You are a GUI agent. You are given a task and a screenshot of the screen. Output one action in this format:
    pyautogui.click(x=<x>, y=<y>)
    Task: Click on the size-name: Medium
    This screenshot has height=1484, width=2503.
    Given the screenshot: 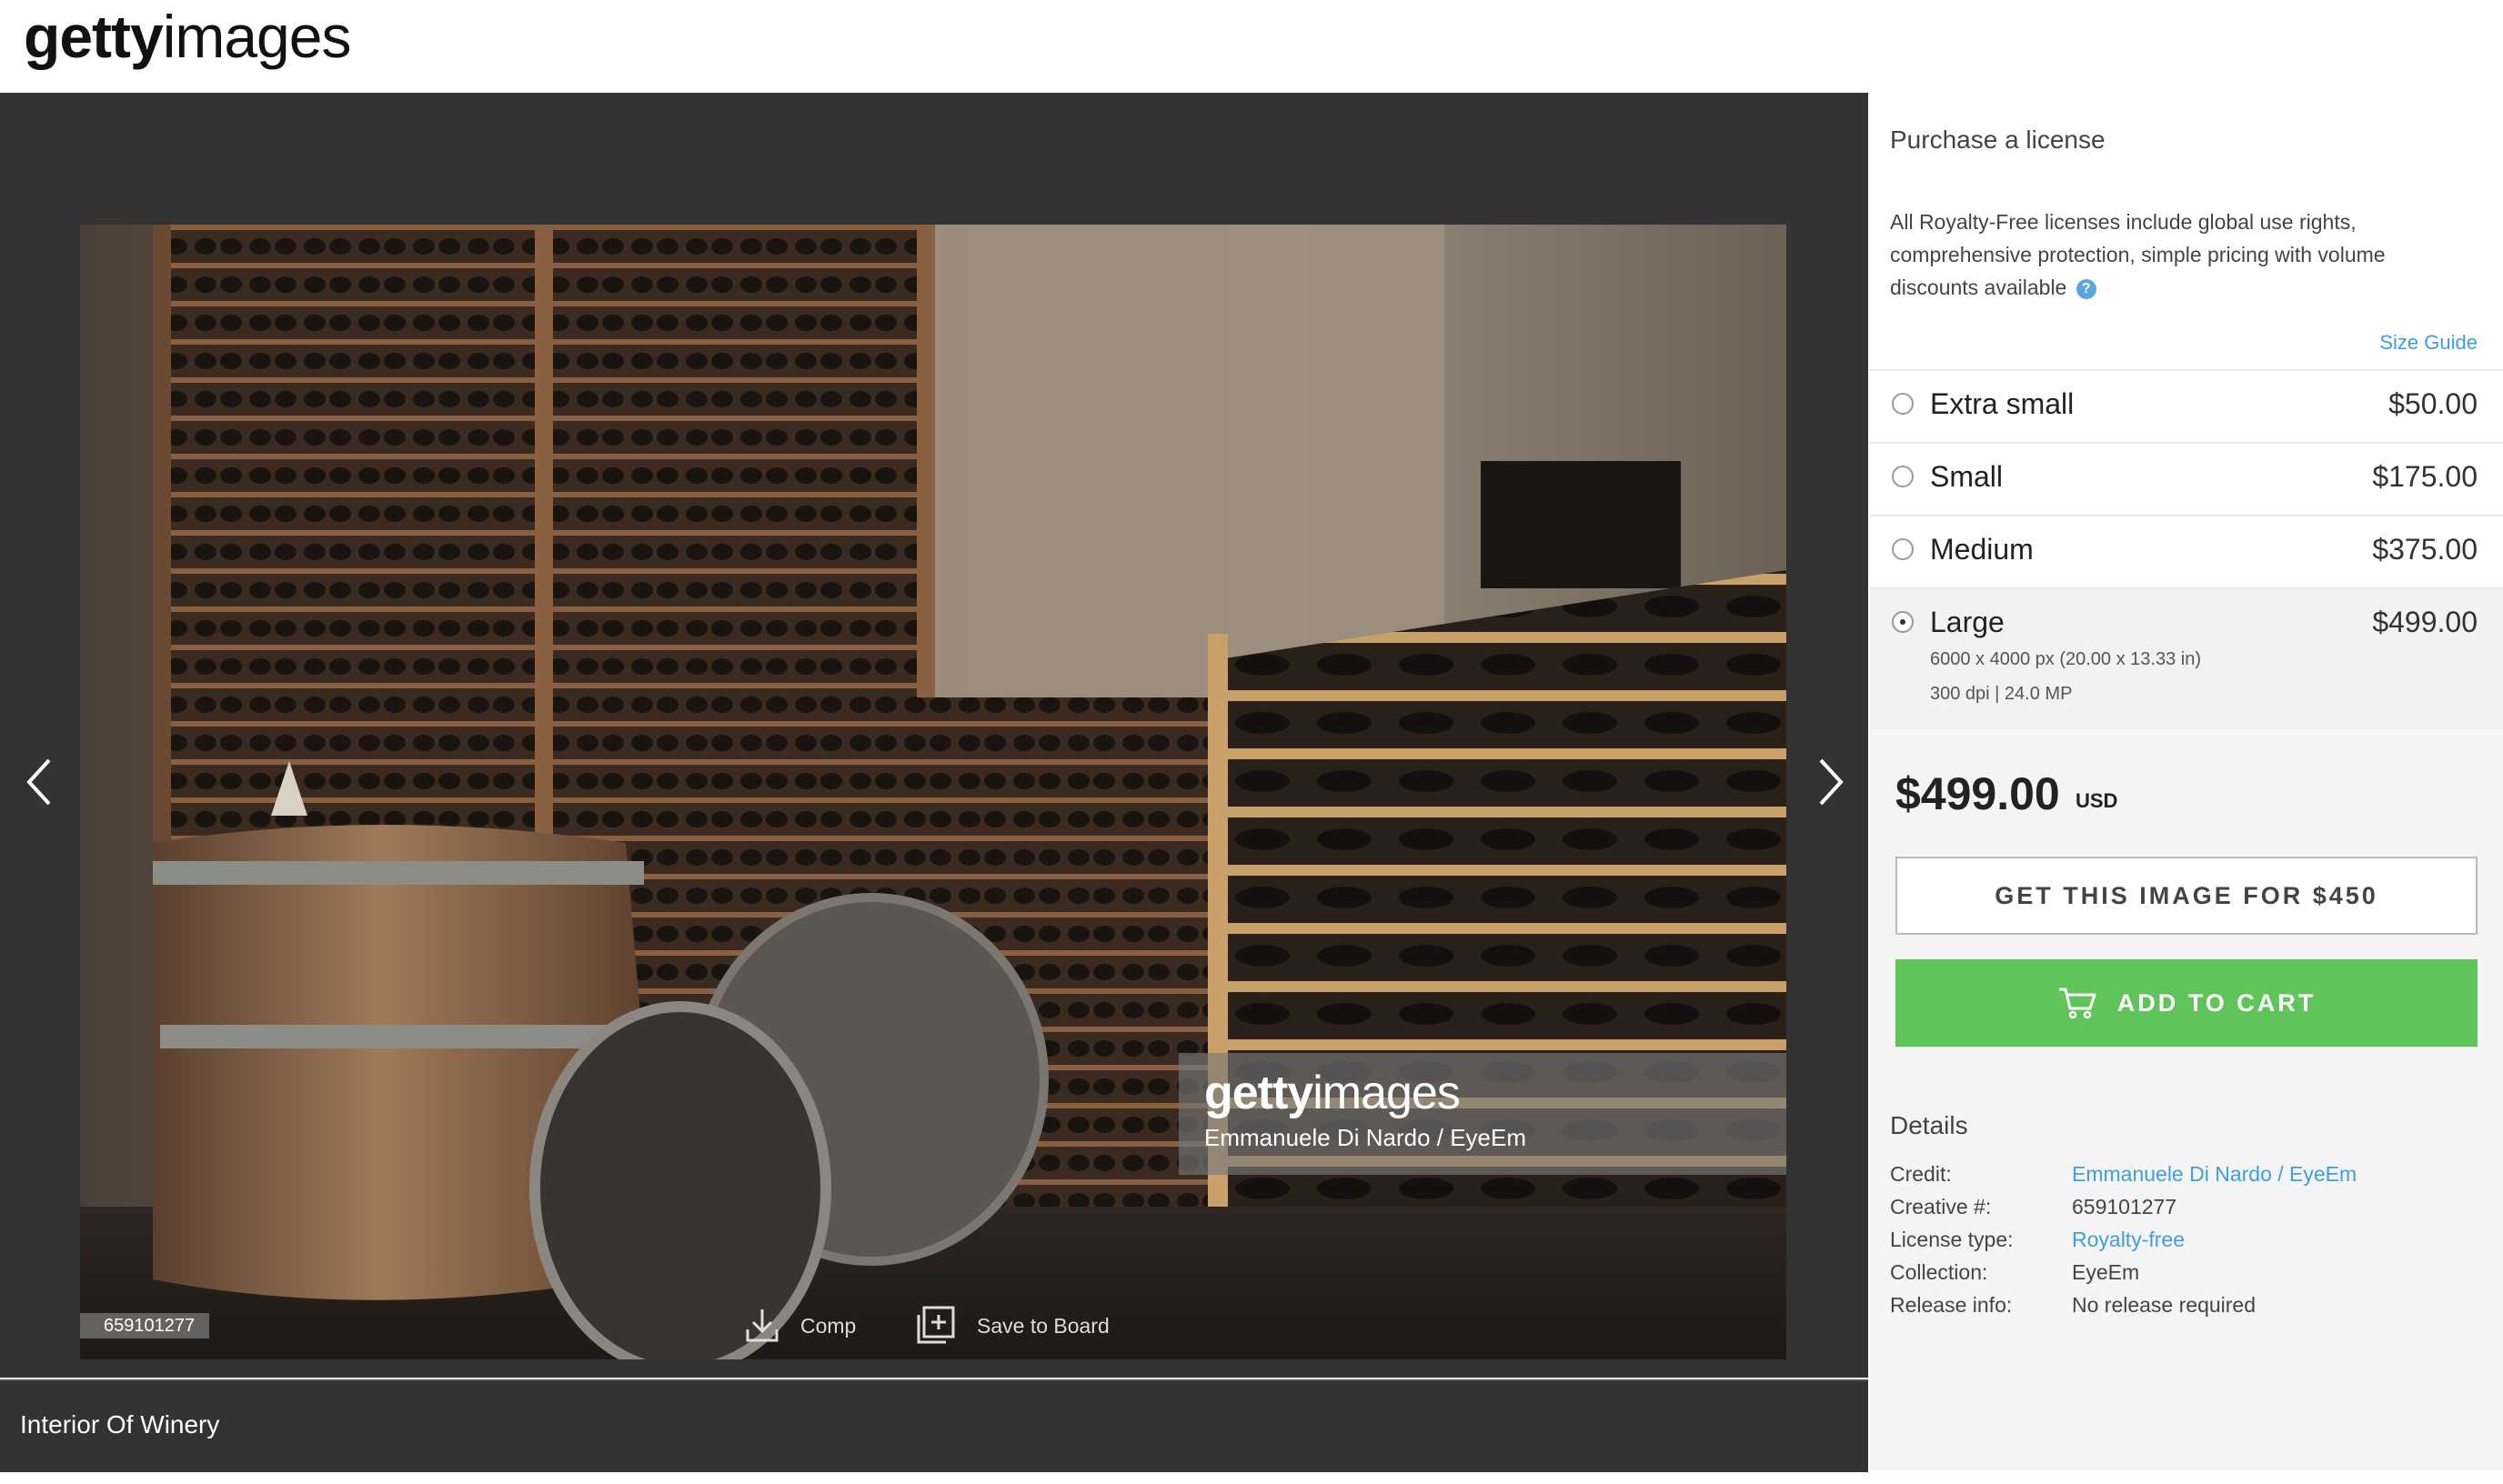 What is the action you would take?
    pyautogui.click(x=1982, y=549)
    